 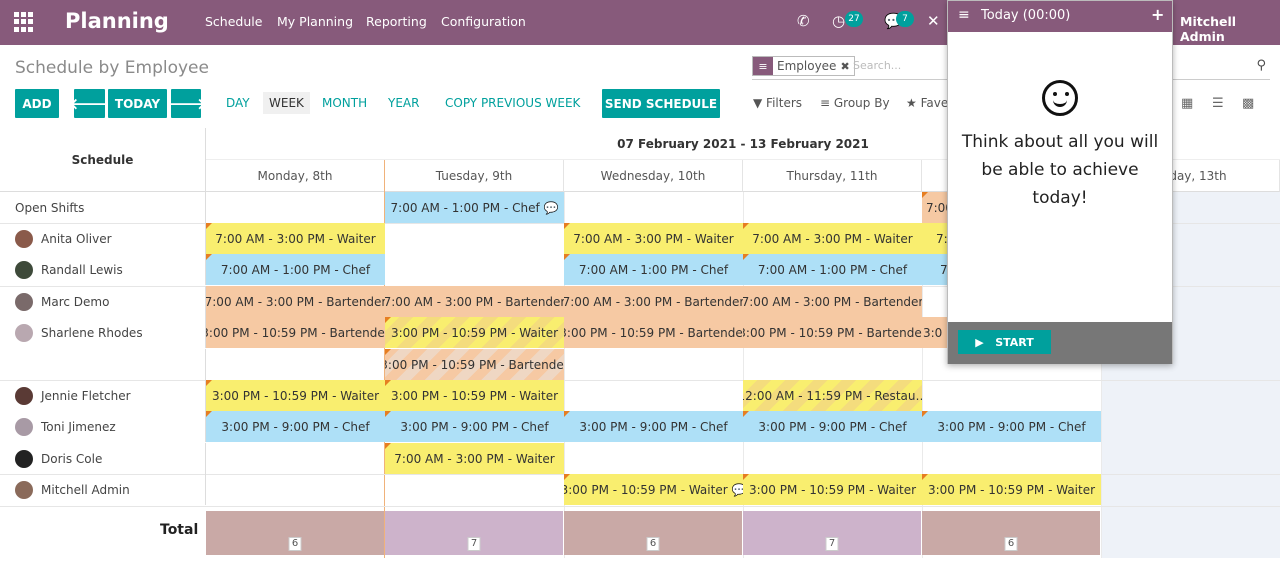 I want to click on shift-pill: 7:00 AM - 1:00 PM - Chef 💬, so click(x=474, y=207).